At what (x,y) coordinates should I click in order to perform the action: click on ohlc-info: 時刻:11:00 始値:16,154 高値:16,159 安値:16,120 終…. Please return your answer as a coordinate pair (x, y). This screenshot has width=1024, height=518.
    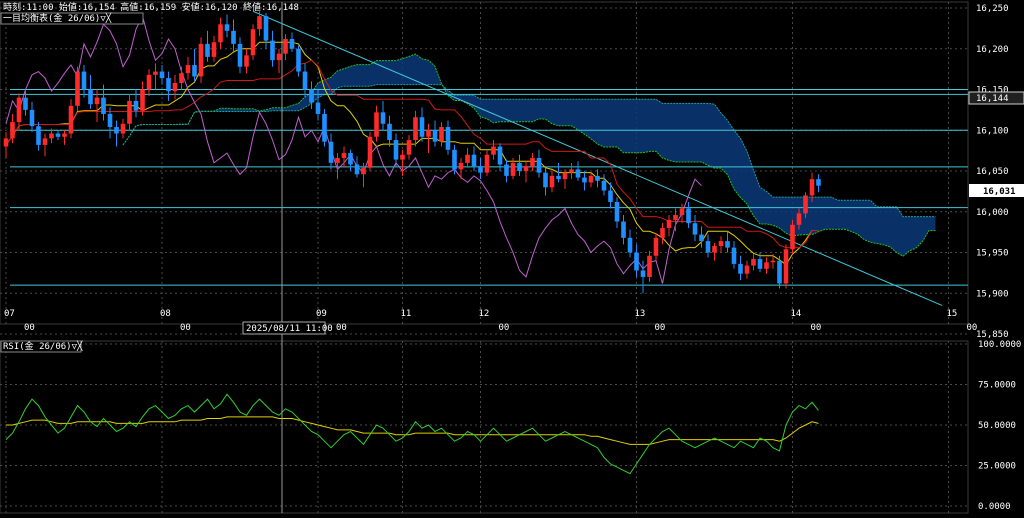
    Looking at the image, I should click on (151, 7).